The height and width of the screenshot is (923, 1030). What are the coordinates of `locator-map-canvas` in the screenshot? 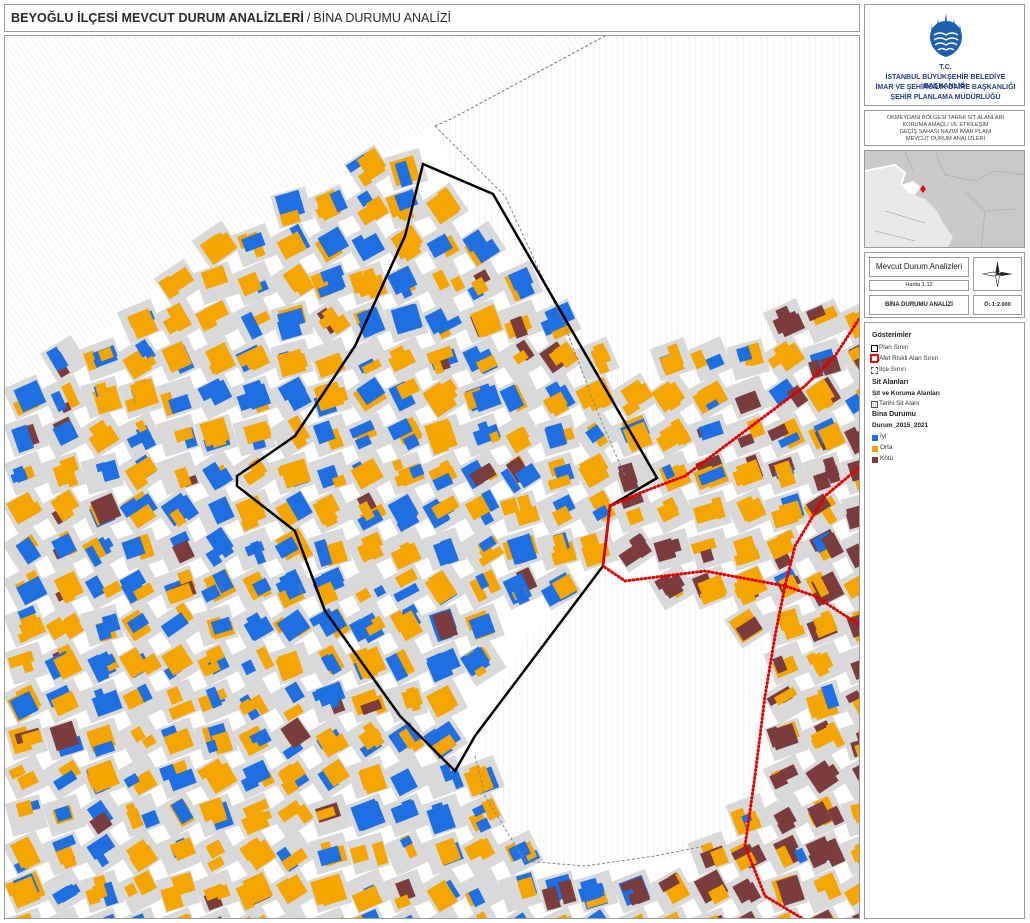 It's located at (944, 199).